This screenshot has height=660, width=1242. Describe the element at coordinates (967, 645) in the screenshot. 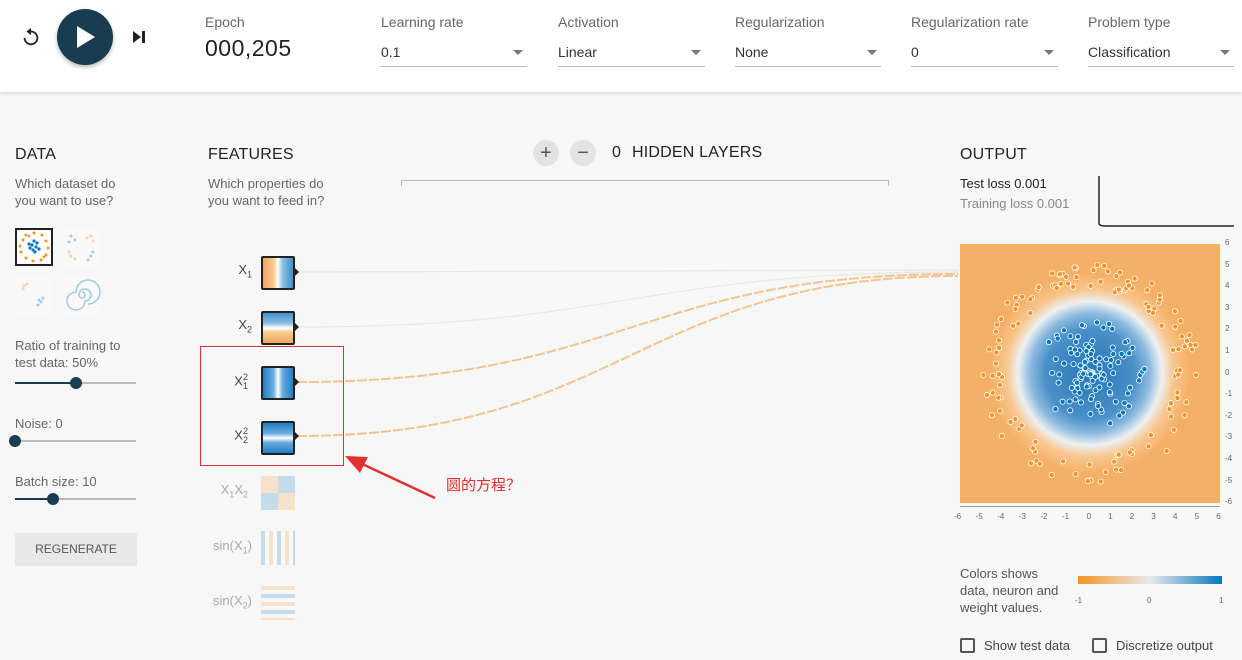

I see `show-test-data-checkbox` at that location.